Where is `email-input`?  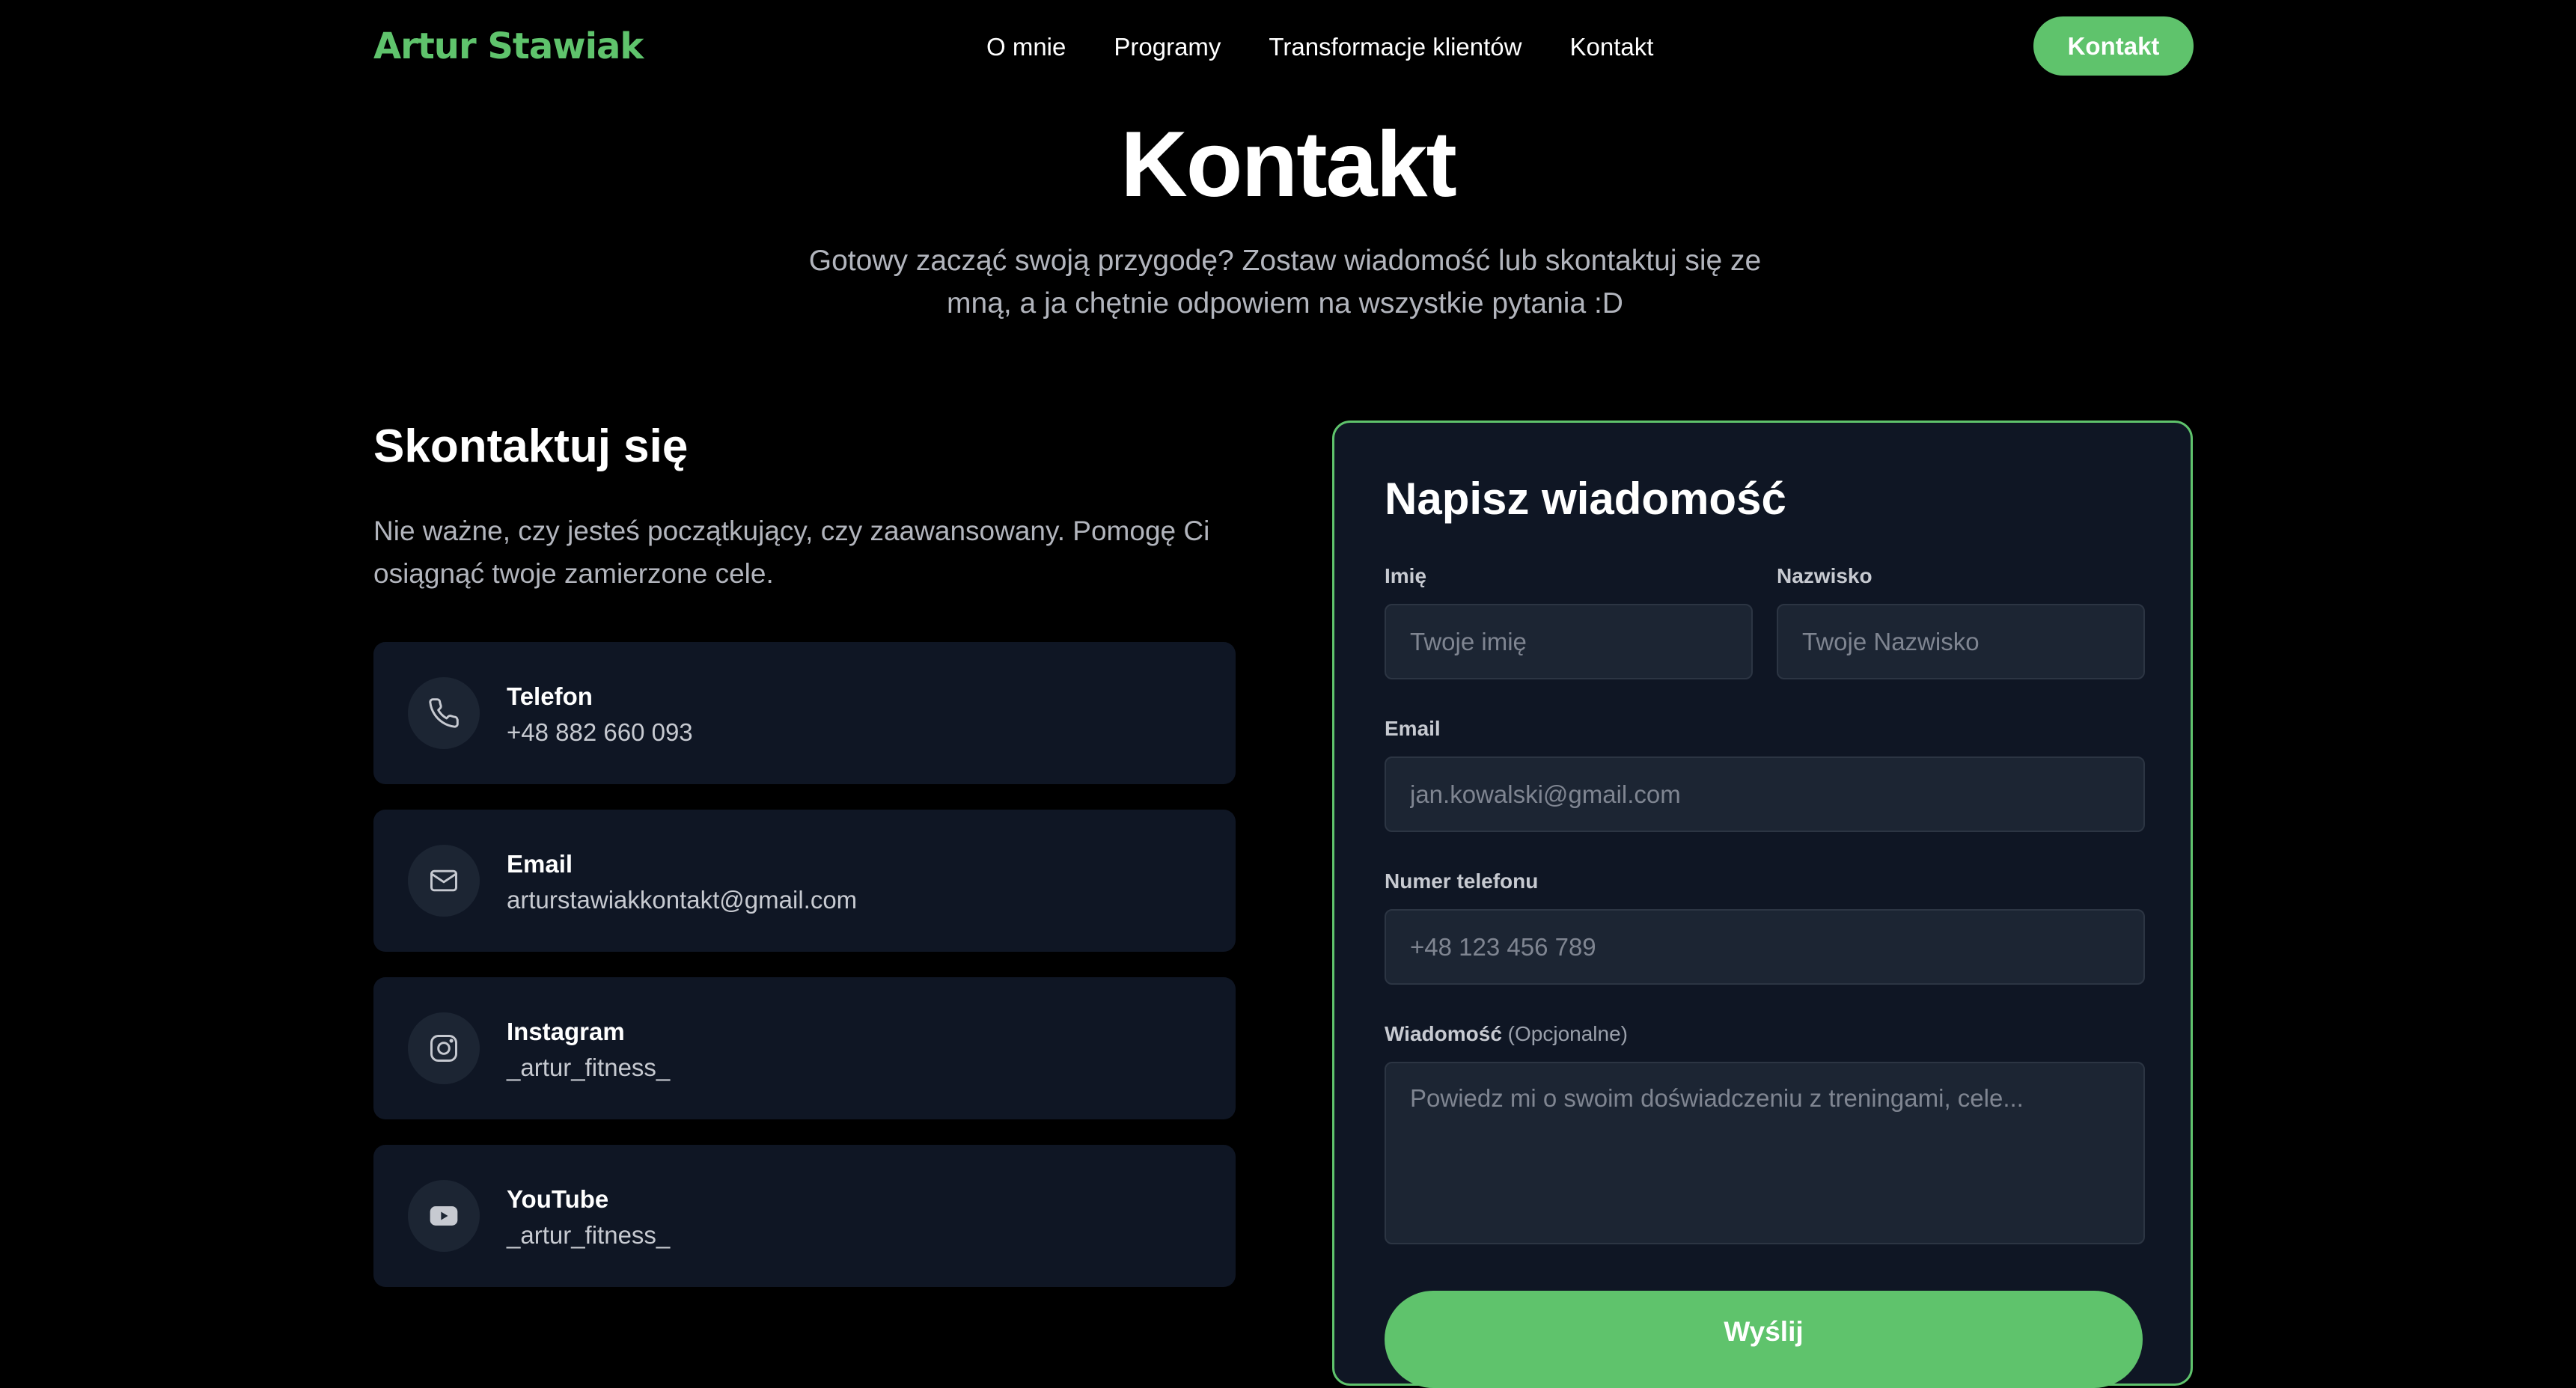
email-input is located at coordinates (1765, 794).